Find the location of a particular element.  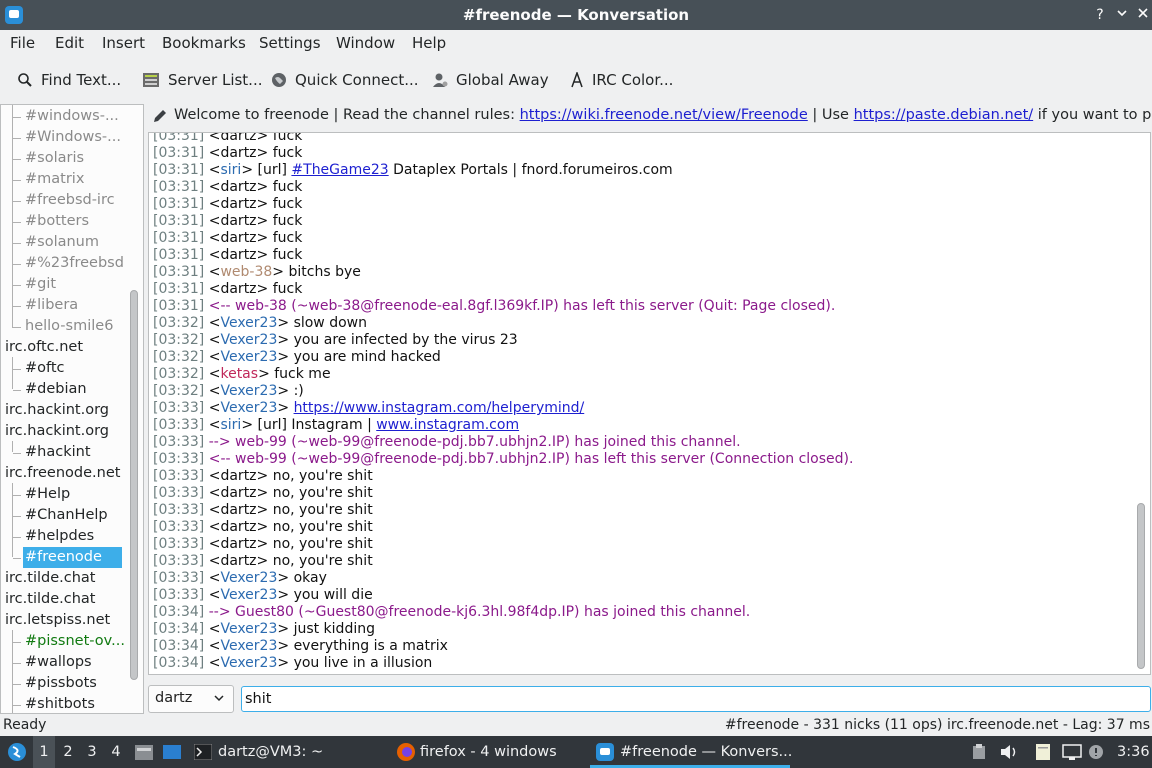

clock: 3:36 is located at coordinates (1133, 752).